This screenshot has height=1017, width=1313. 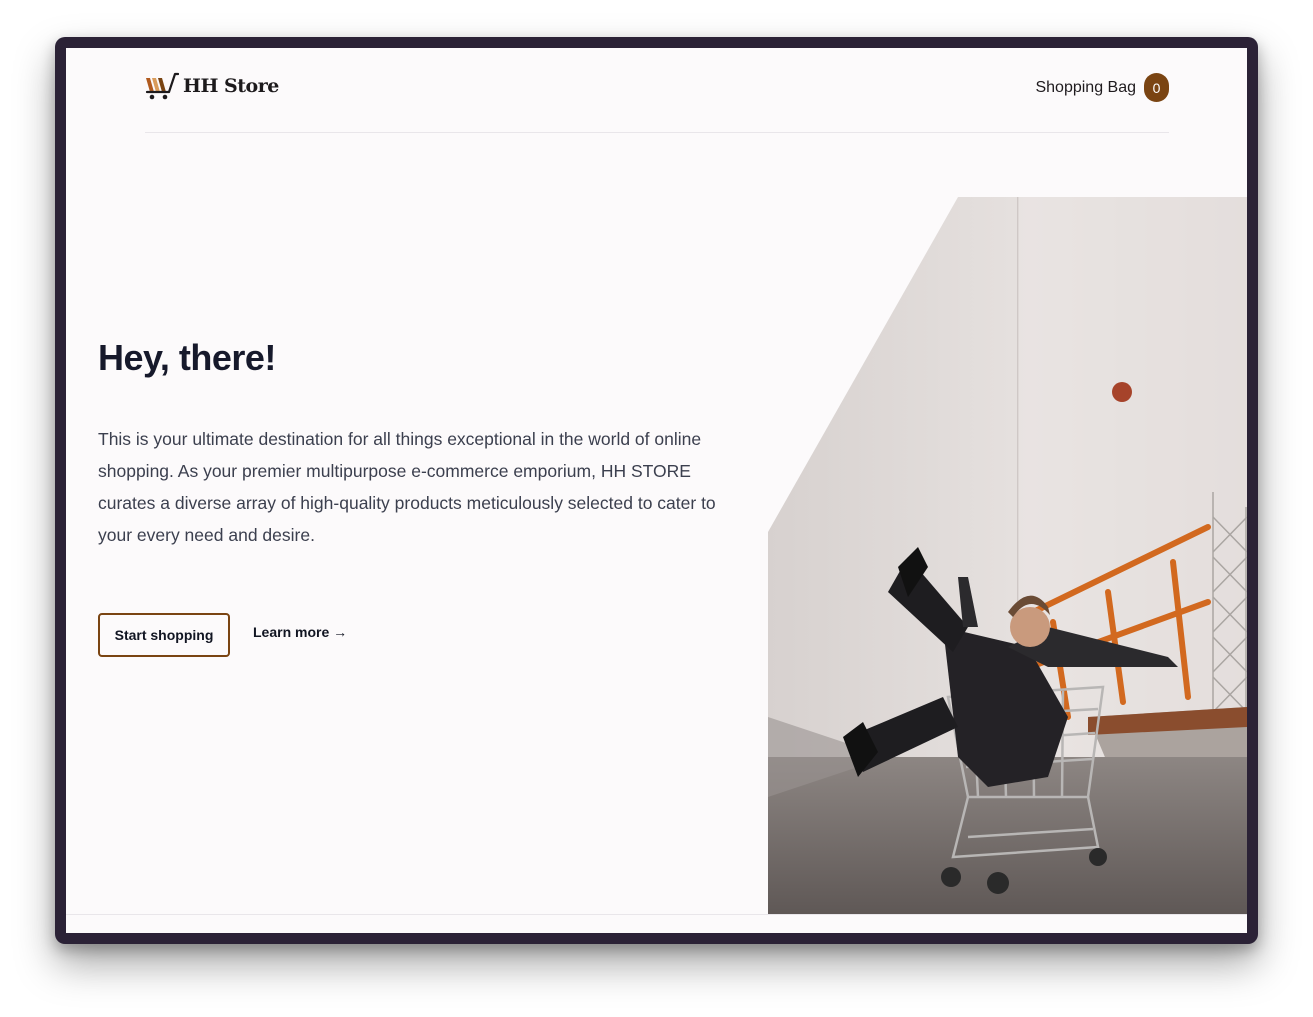 I want to click on start-shopping-button: Start shopping, so click(x=164, y=635).